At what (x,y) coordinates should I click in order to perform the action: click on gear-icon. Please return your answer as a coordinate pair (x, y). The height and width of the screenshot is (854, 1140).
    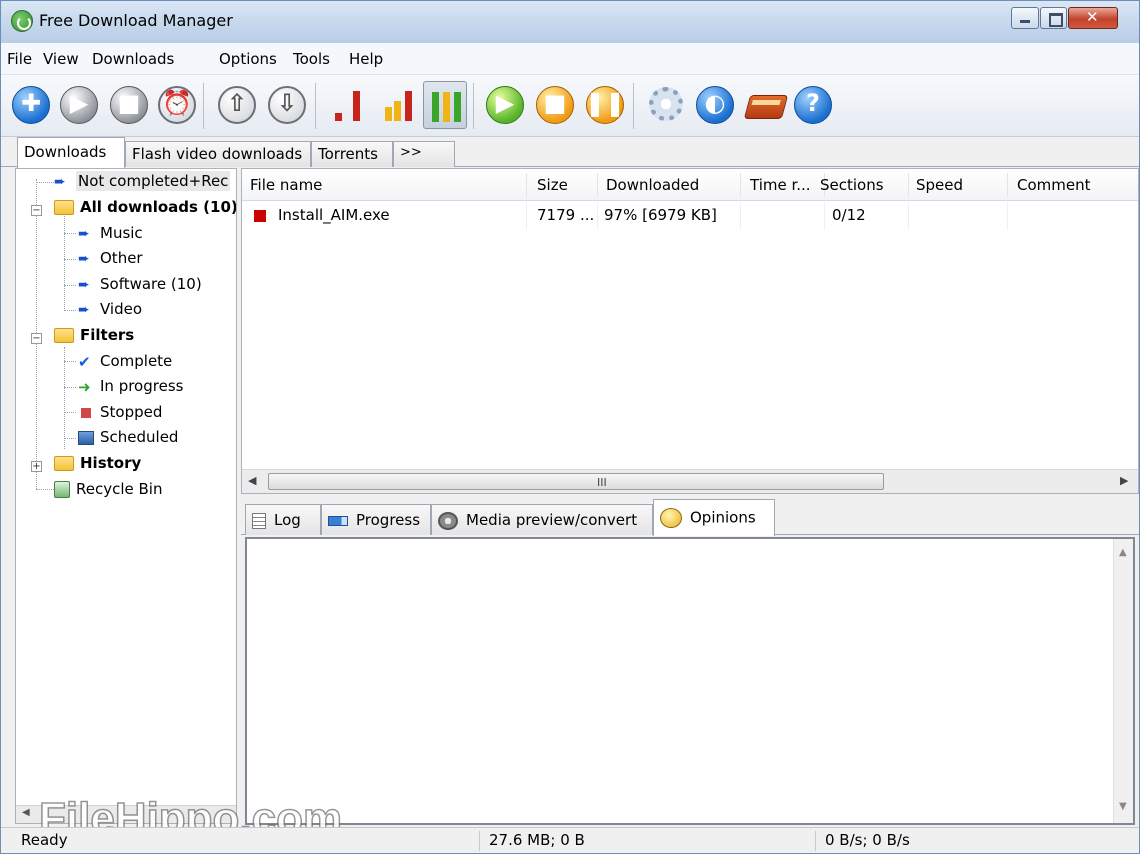
    Looking at the image, I should click on (666, 104).